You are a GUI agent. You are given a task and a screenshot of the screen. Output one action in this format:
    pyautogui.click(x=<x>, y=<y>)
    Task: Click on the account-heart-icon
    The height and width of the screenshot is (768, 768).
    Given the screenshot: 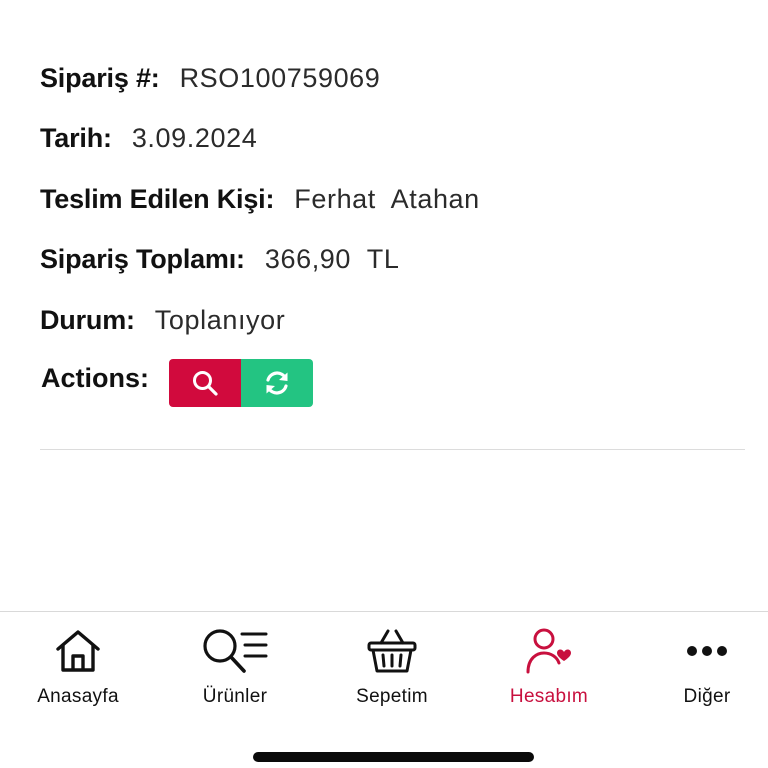 What is the action you would take?
    pyautogui.click(x=549, y=651)
    